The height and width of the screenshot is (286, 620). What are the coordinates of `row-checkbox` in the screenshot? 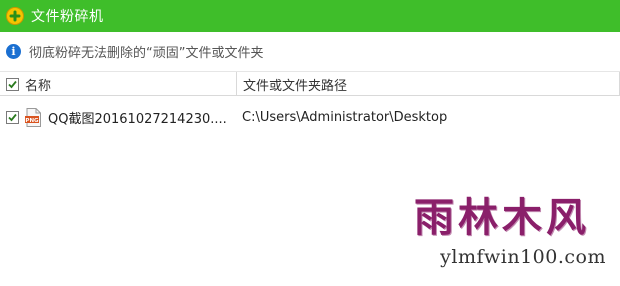 It's located at (12, 117).